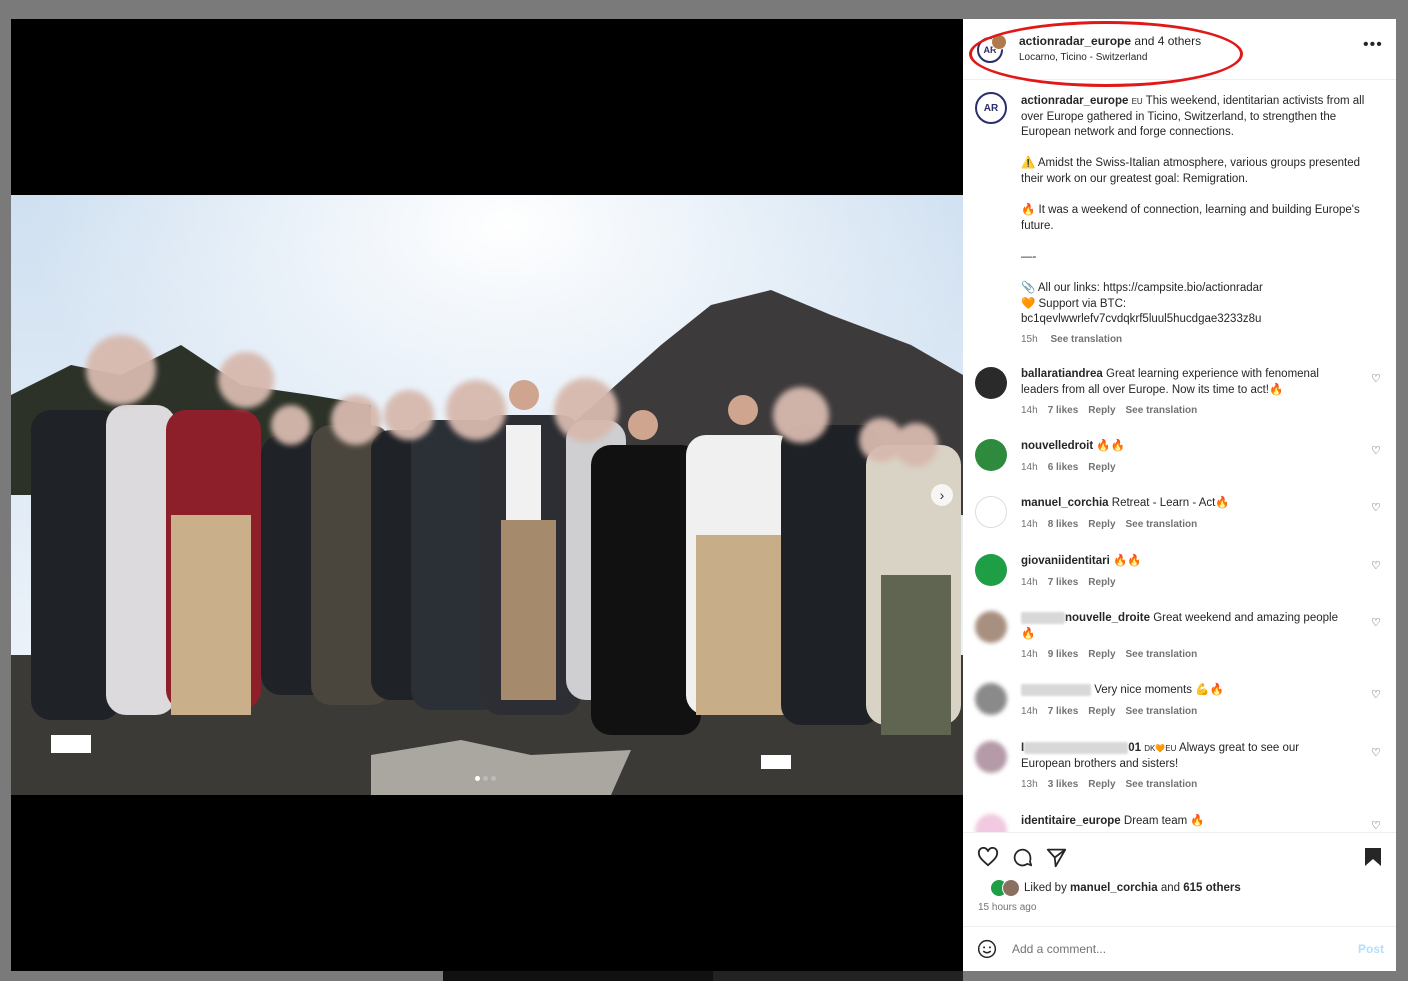  I want to click on bookmark-icon, so click(1373, 857).